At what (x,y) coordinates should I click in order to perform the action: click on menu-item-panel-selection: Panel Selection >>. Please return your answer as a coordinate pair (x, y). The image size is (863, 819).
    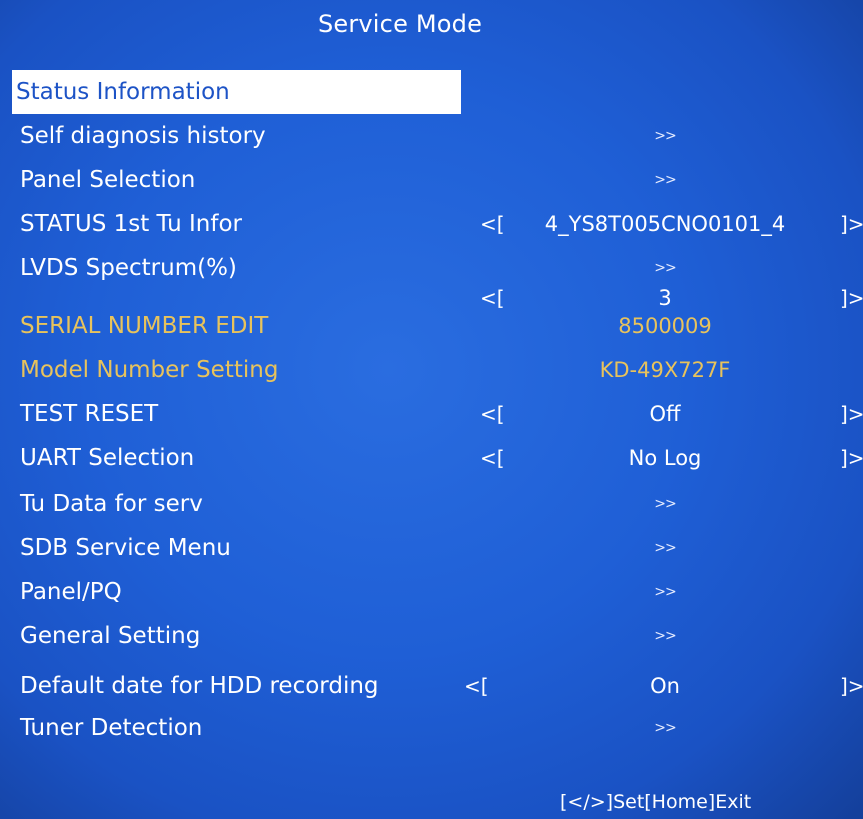
    Looking at the image, I should click on (431, 180).